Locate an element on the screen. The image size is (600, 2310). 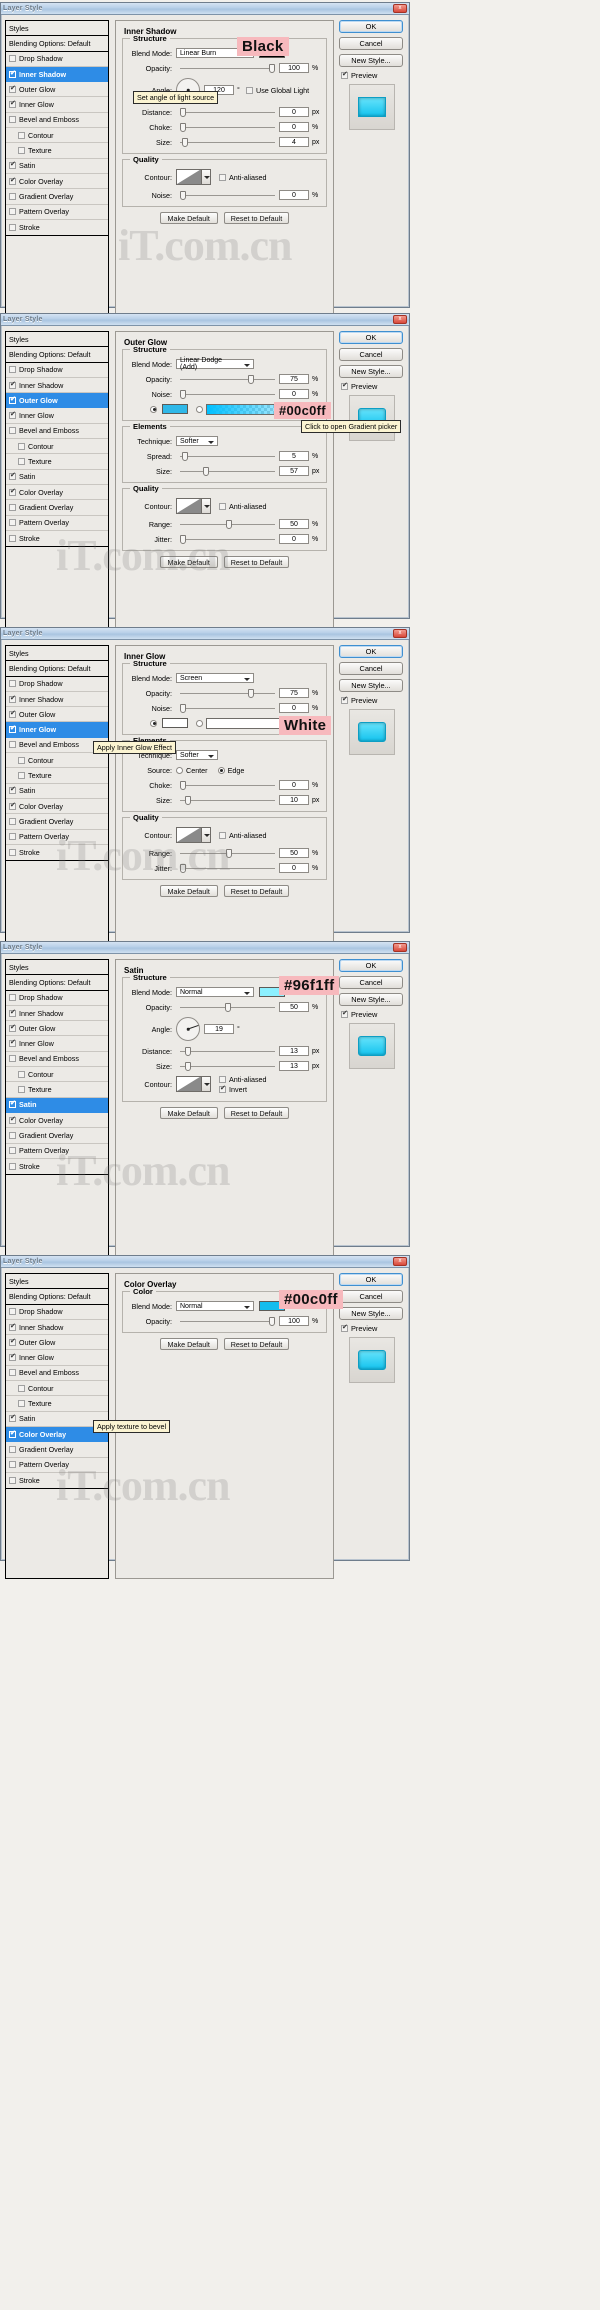
anti-aliased-checkbox: Anti-aliased is located at coordinates (243, 177).